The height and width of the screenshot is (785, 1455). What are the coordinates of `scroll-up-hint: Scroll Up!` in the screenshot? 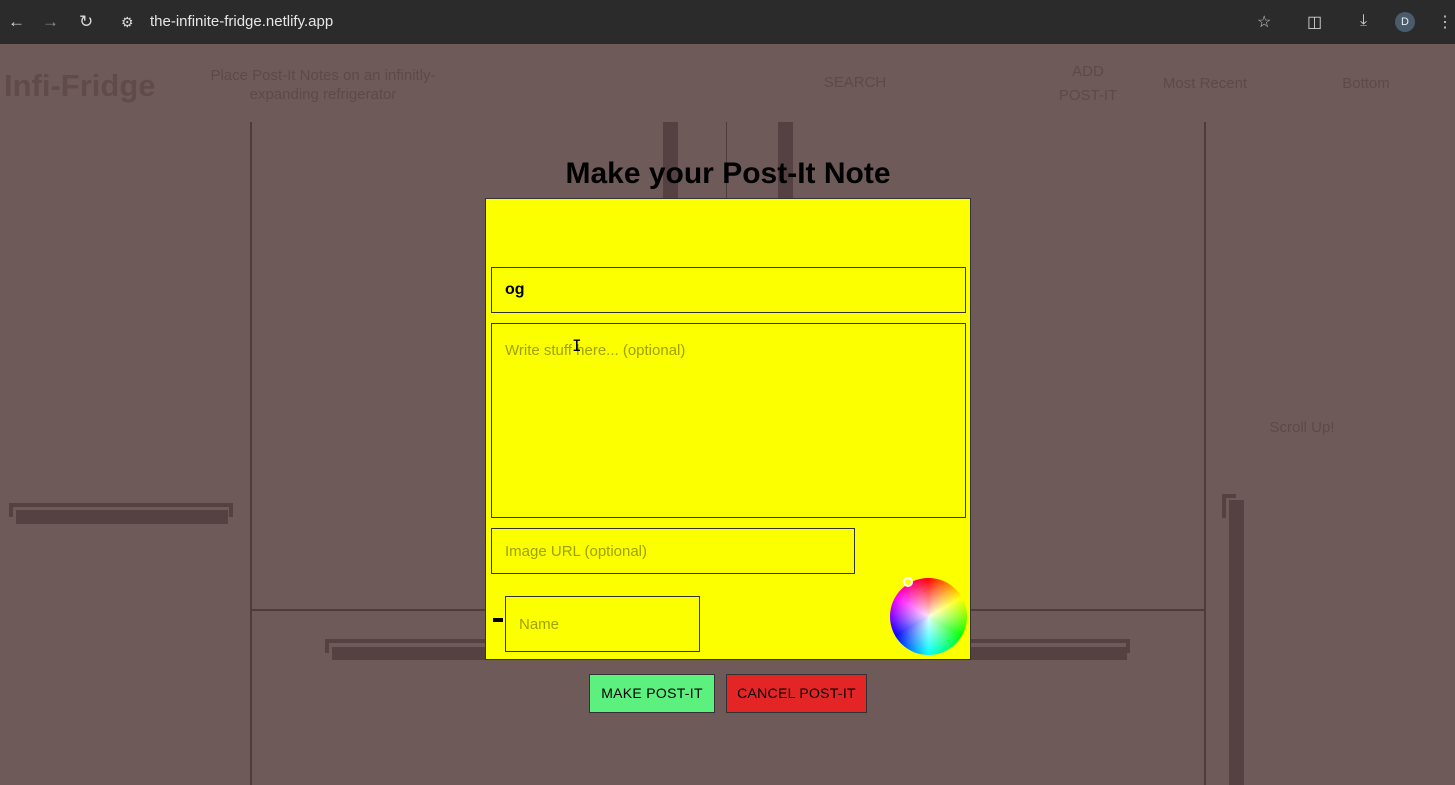 It's located at (1302, 428).